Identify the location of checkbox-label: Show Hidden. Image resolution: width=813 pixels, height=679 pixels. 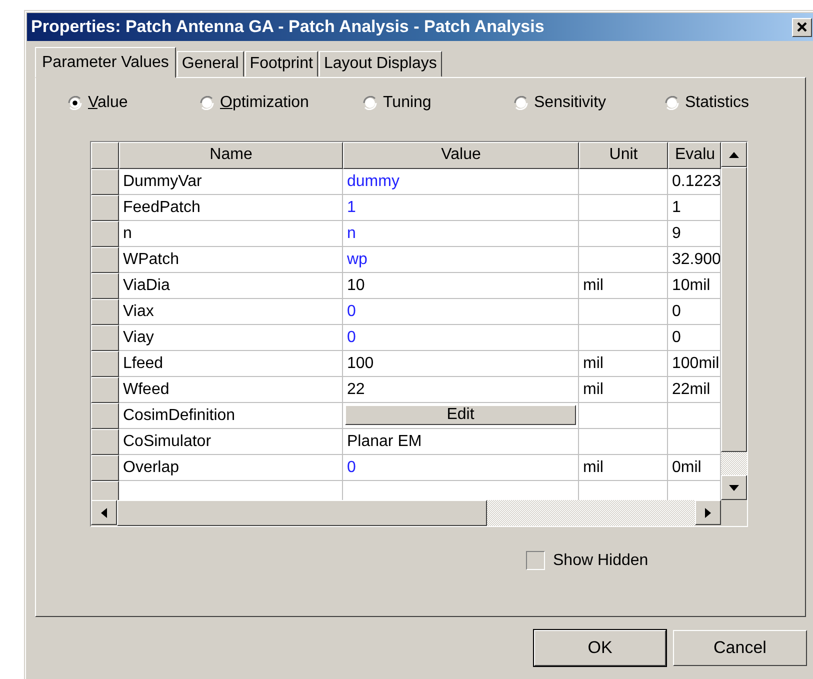
(600, 561).